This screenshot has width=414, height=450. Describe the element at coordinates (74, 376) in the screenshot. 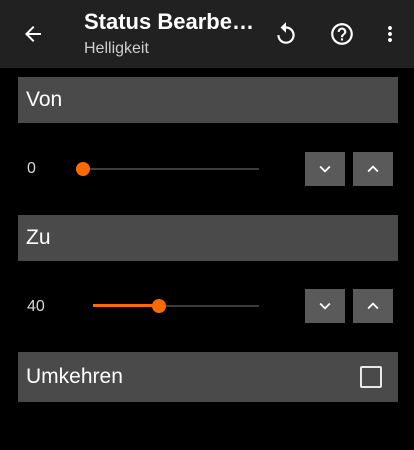

I see `invert-label: Umkehren` at that location.